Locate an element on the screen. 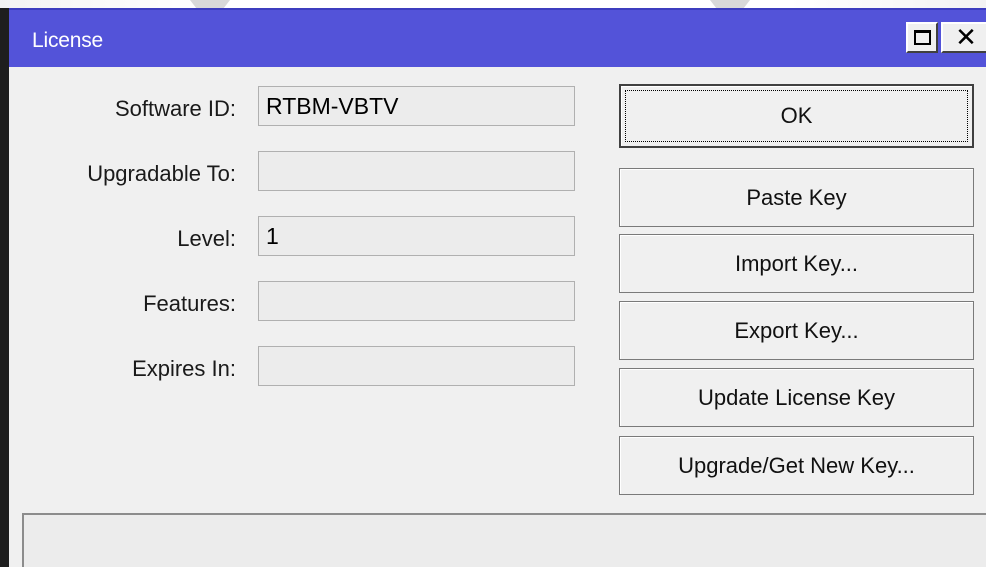  software-id-field: RTBM-VBTV is located at coordinates (416, 106).